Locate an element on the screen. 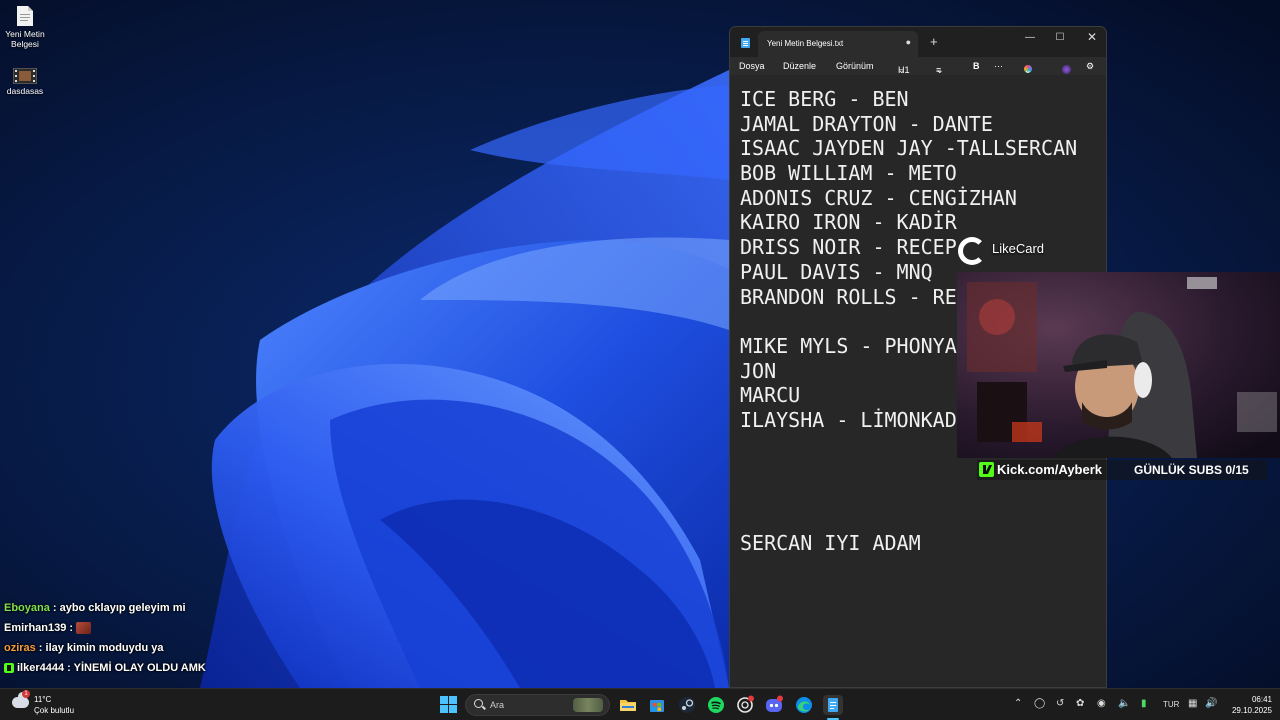  notepad-menubar: Dosya Düzenle Görünüm H1 ⌄ ≡ ⌄ B ··· ⌄ ⚙ is located at coordinates (918, 66).